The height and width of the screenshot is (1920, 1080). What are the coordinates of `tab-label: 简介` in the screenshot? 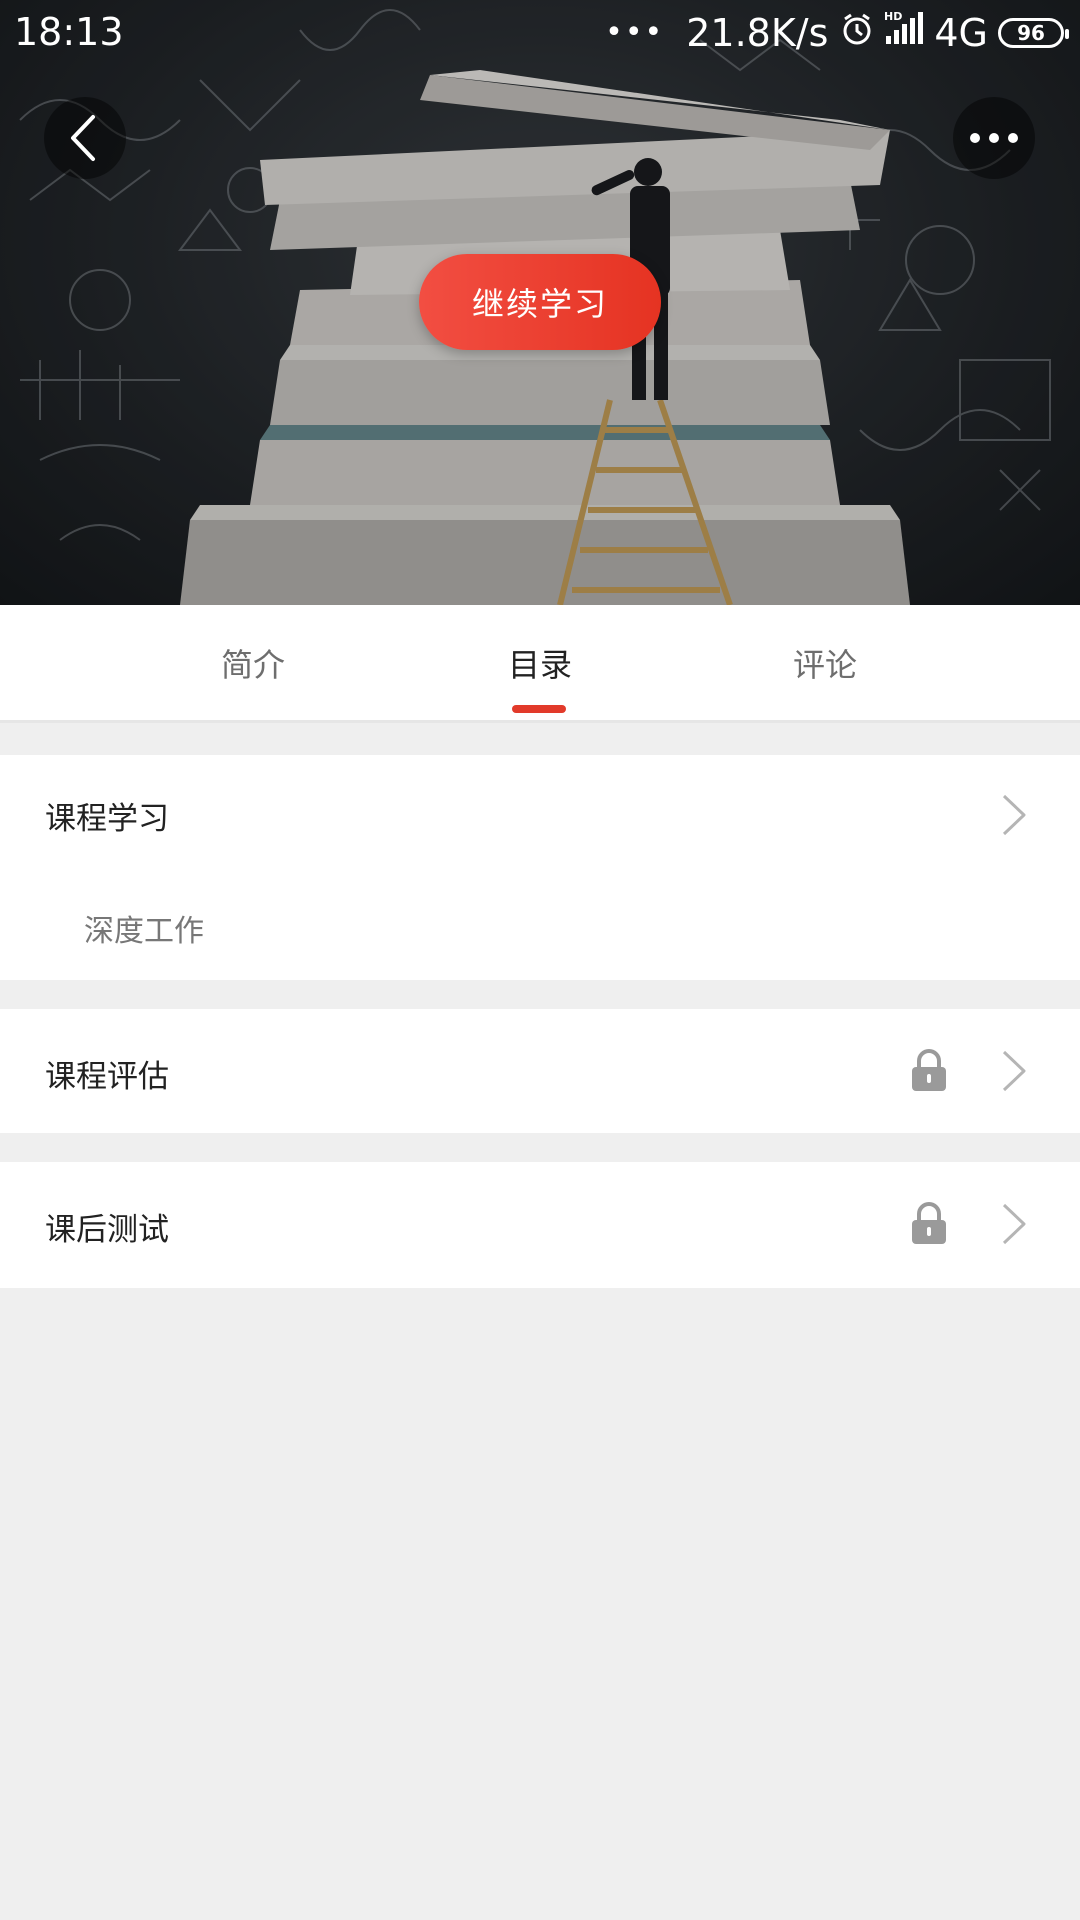 It's located at (252, 664).